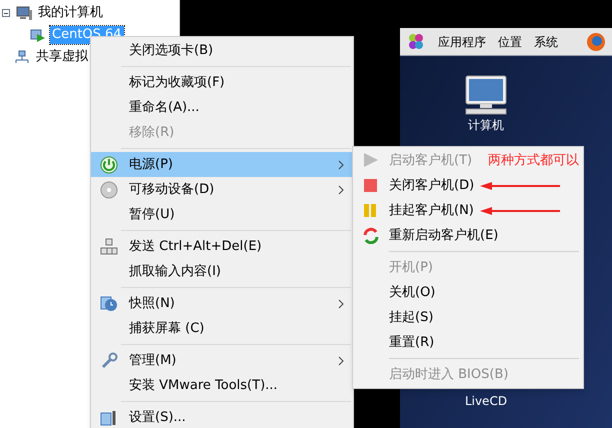 The width and height of the screenshot is (612, 428). What do you see at coordinates (109, 247) in the screenshot?
I see `keyboard-keys-icon` at bounding box center [109, 247].